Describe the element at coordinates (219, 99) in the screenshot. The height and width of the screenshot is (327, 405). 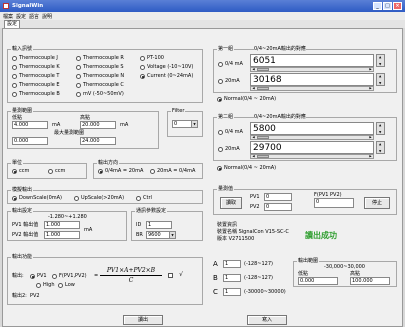
I see `radio-ch1-normal` at that location.